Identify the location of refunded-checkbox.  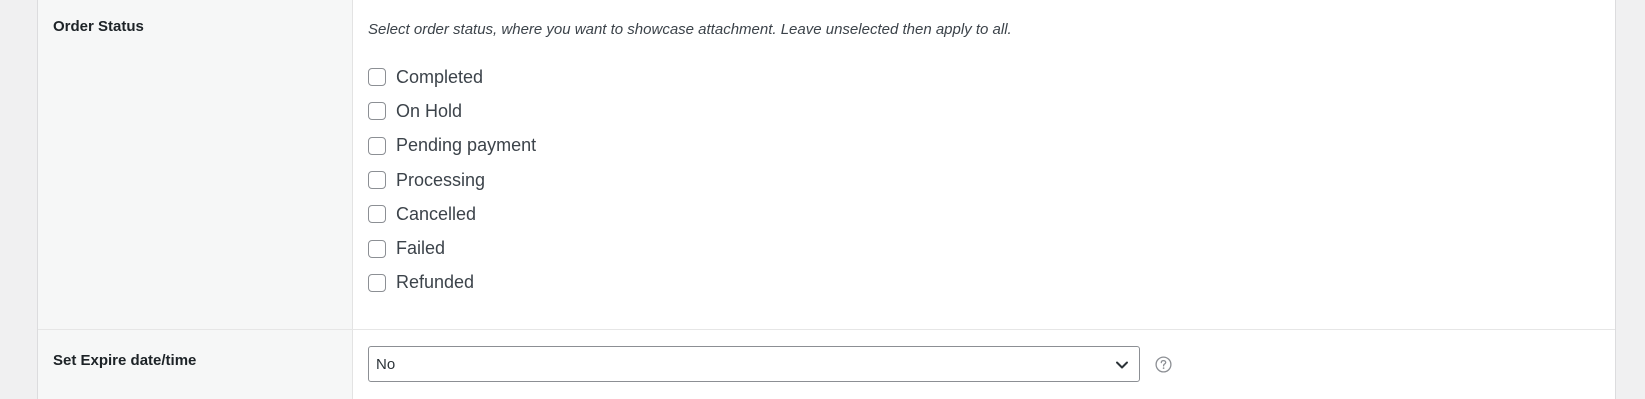
(377, 282).